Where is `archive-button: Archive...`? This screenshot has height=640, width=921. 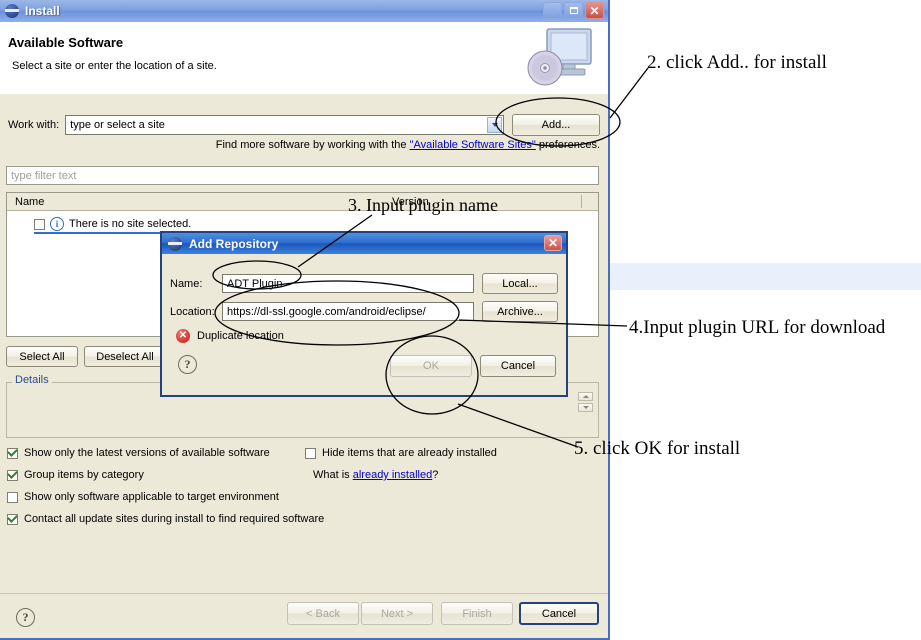
archive-button: Archive... is located at coordinates (520, 311).